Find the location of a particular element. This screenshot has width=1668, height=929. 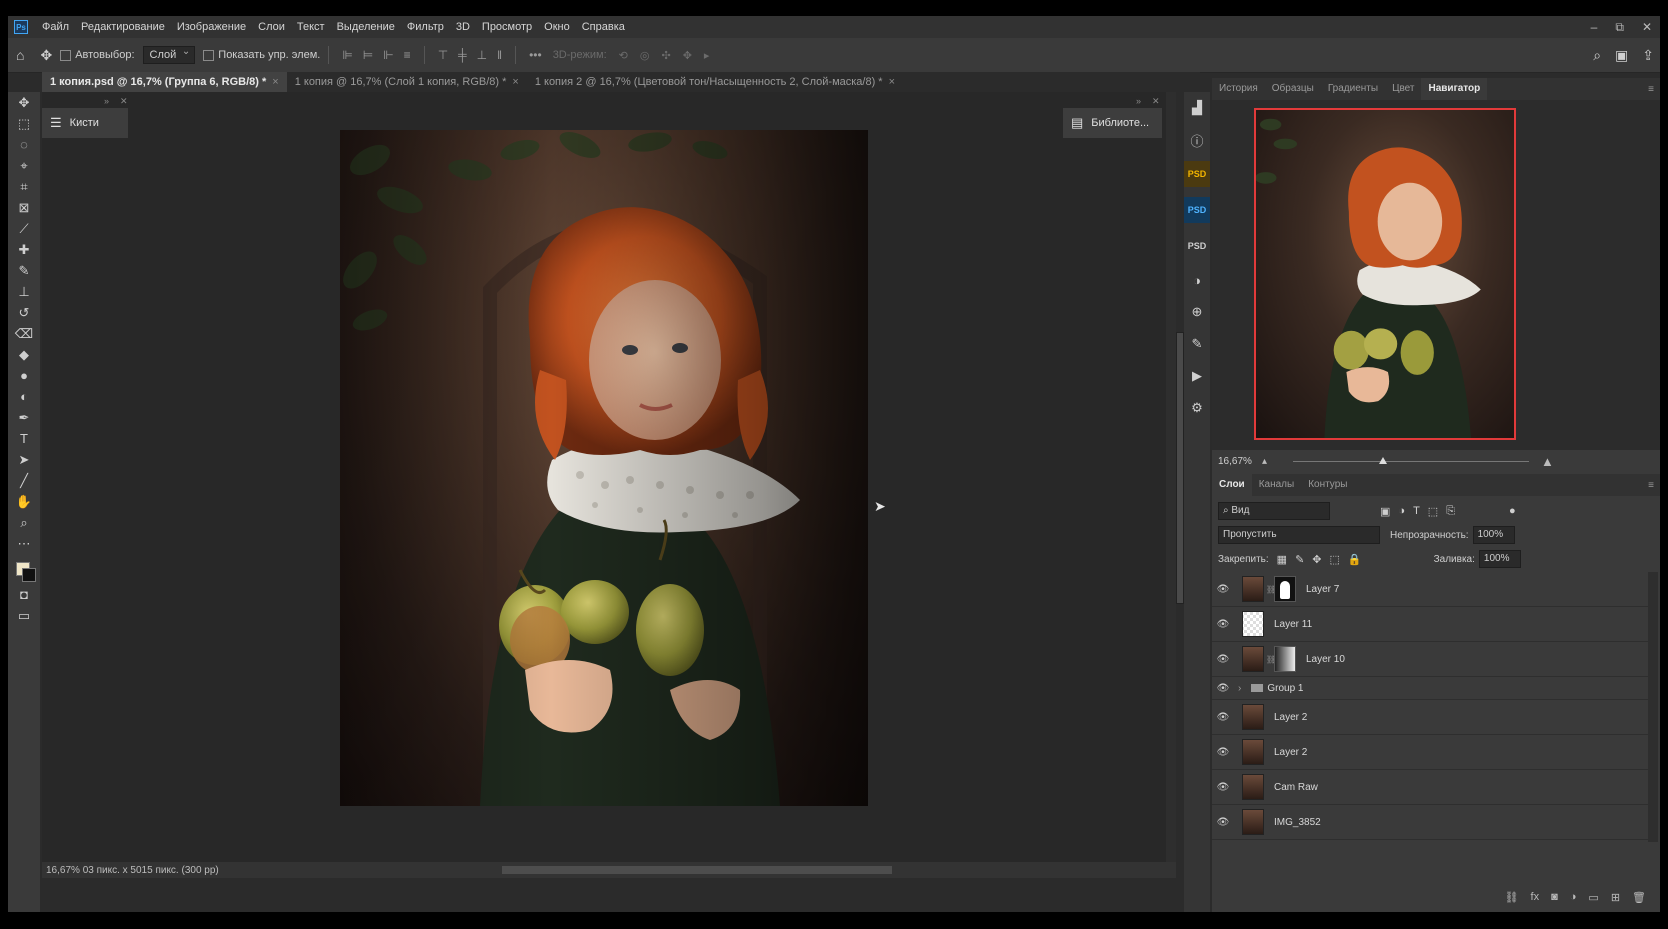

layer-name: Layer 10 is located at coordinates (1325, 659).